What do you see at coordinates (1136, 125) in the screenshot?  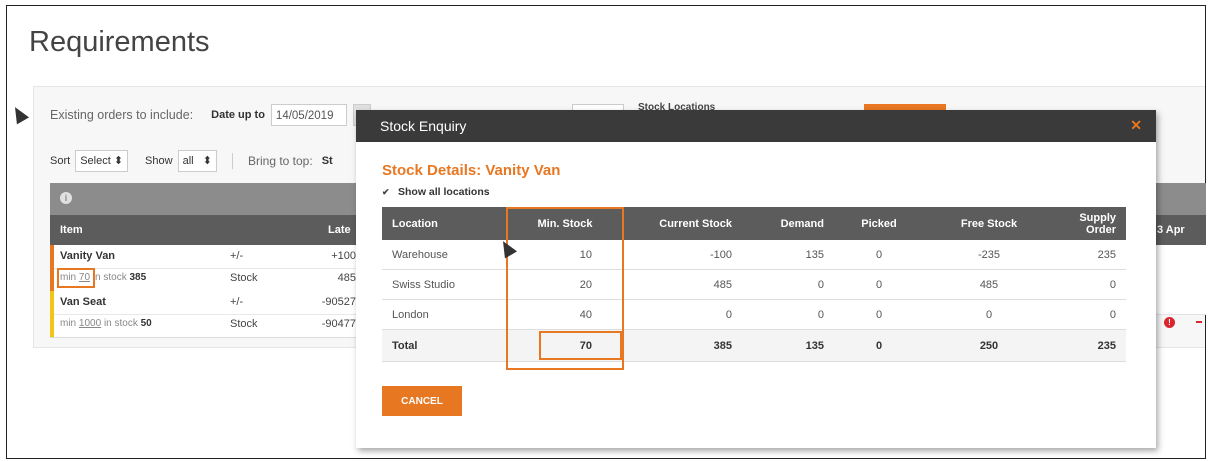 I see `close-icon: ✕` at bounding box center [1136, 125].